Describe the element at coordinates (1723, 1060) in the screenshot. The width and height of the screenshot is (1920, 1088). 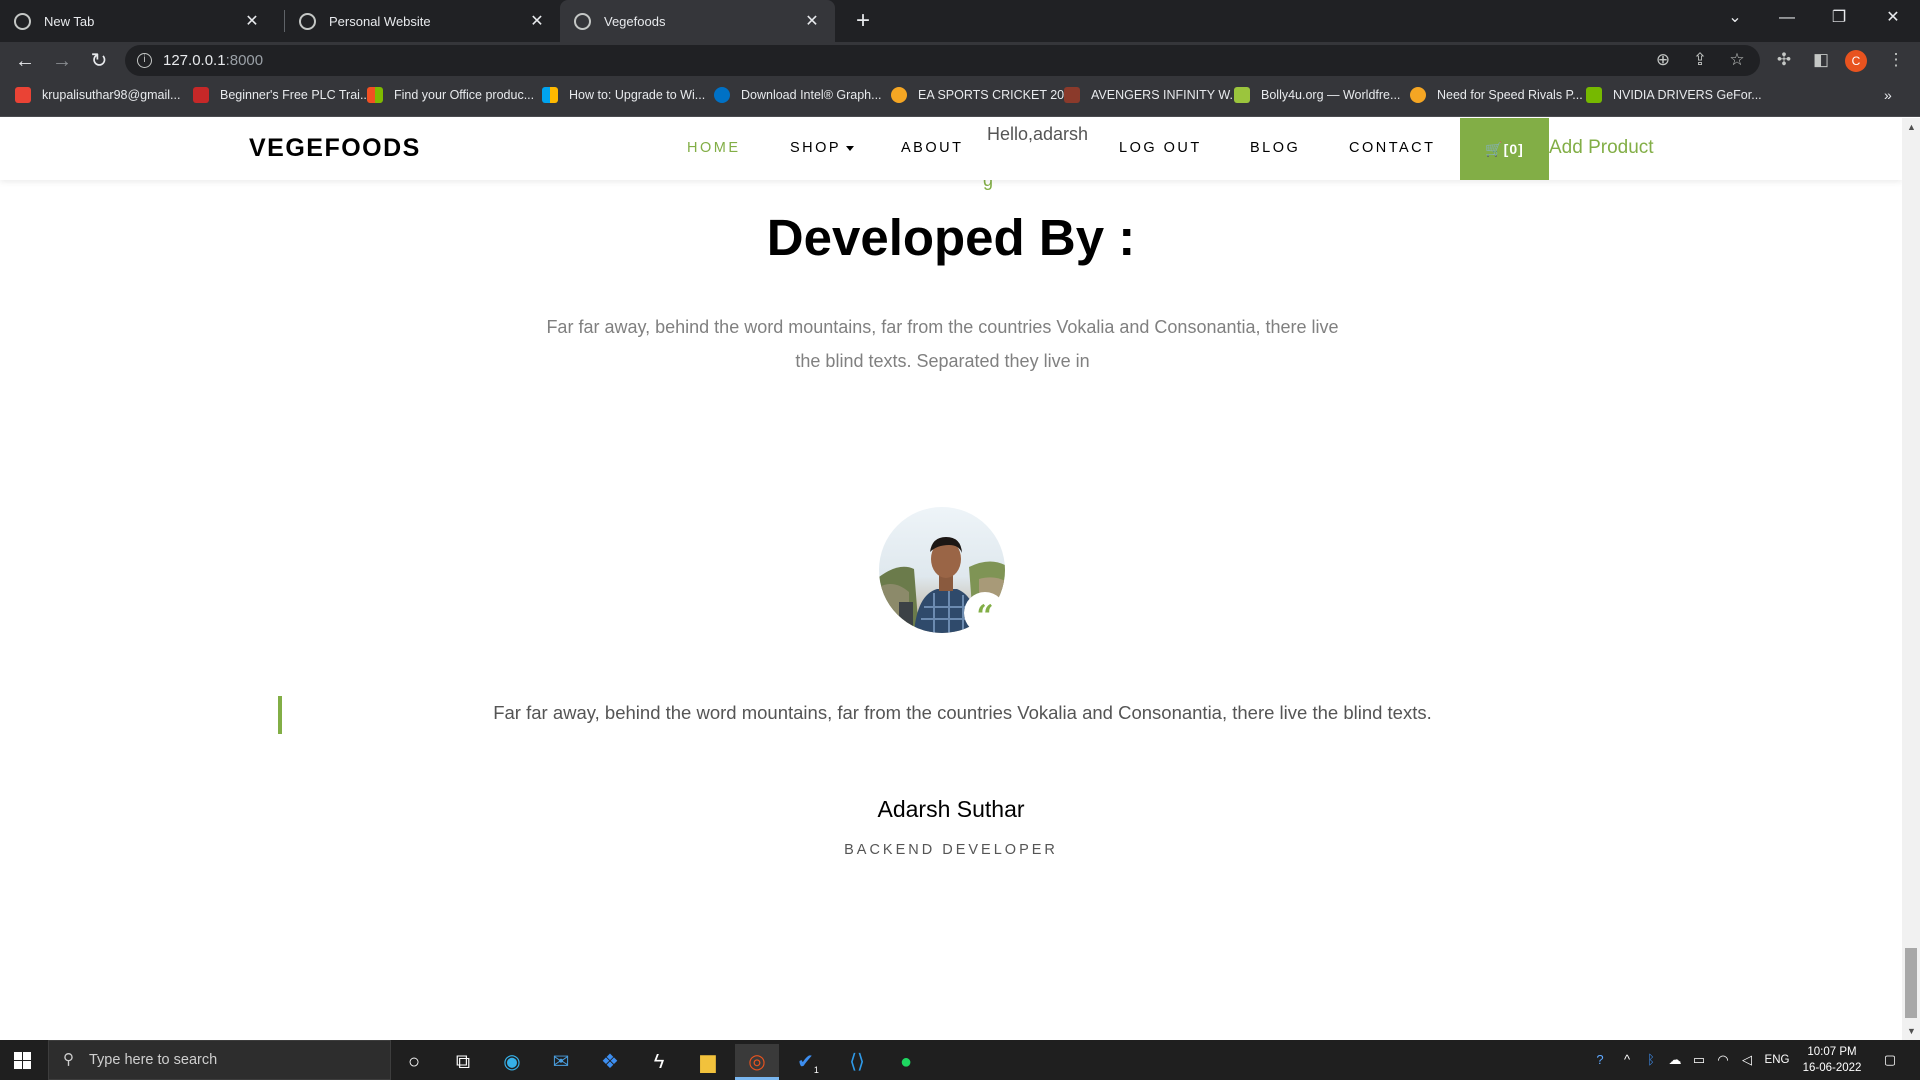
I see `wifi-icon: ◠` at that location.